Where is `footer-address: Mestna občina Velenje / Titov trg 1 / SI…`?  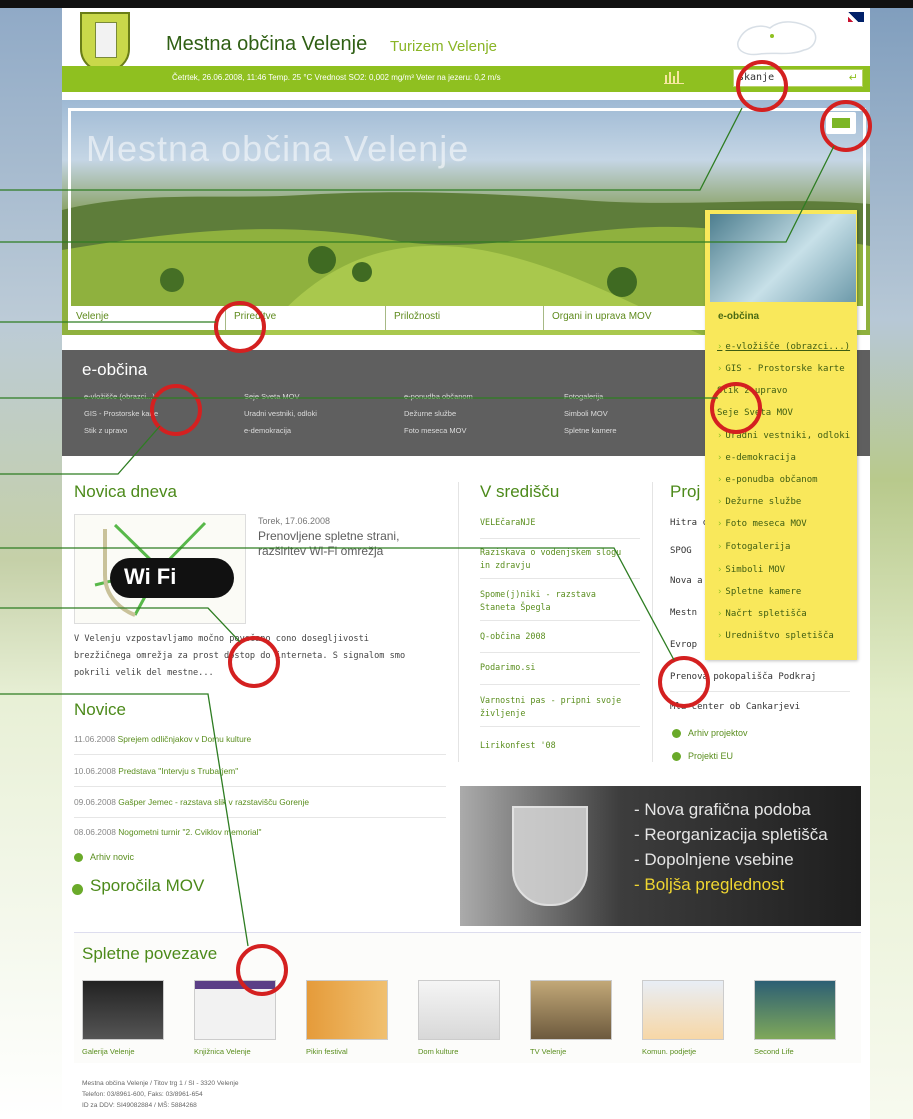 footer-address: Mestna občina Velenje / Titov trg 1 / SI… is located at coordinates (160, 1083).